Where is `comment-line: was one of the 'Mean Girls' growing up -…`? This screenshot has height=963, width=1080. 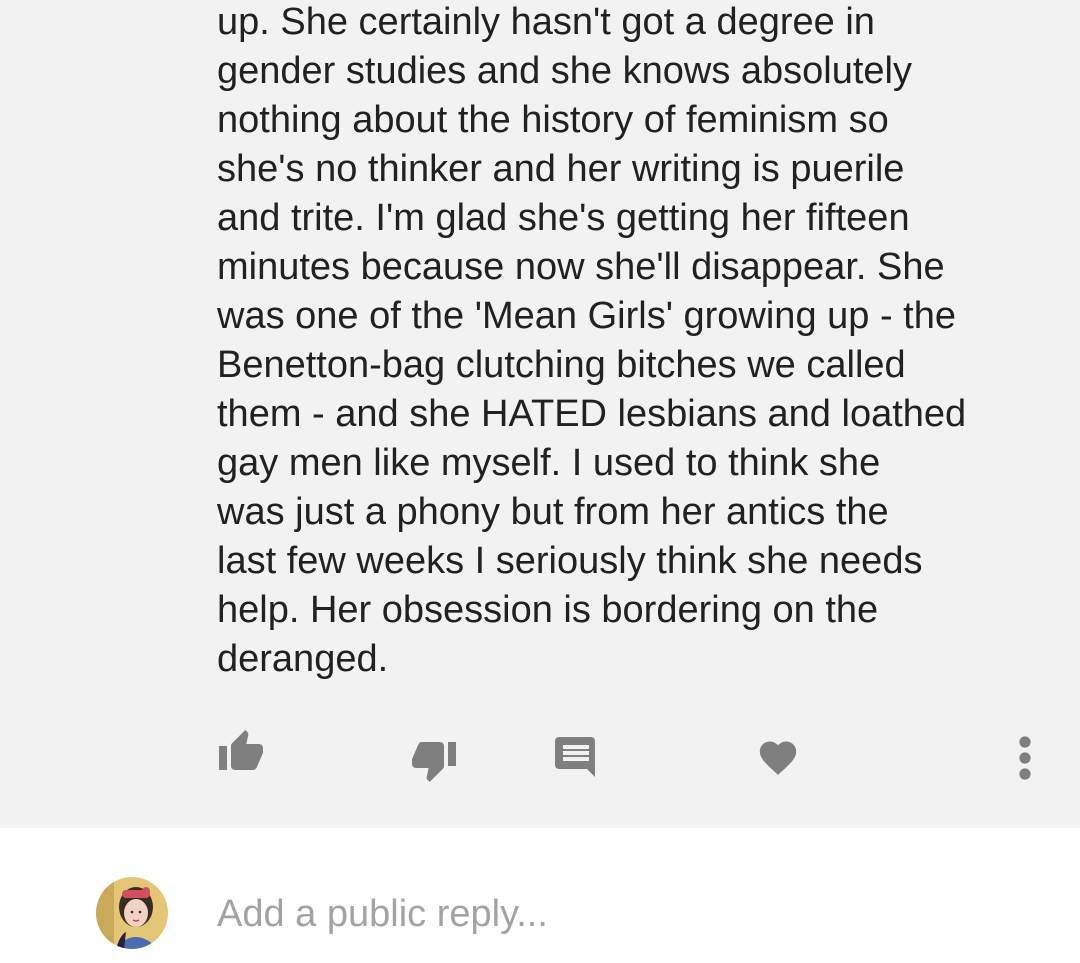 comment-line: was one of the 'Mean Girls' growing up -… is located at coordinates (586, 316).